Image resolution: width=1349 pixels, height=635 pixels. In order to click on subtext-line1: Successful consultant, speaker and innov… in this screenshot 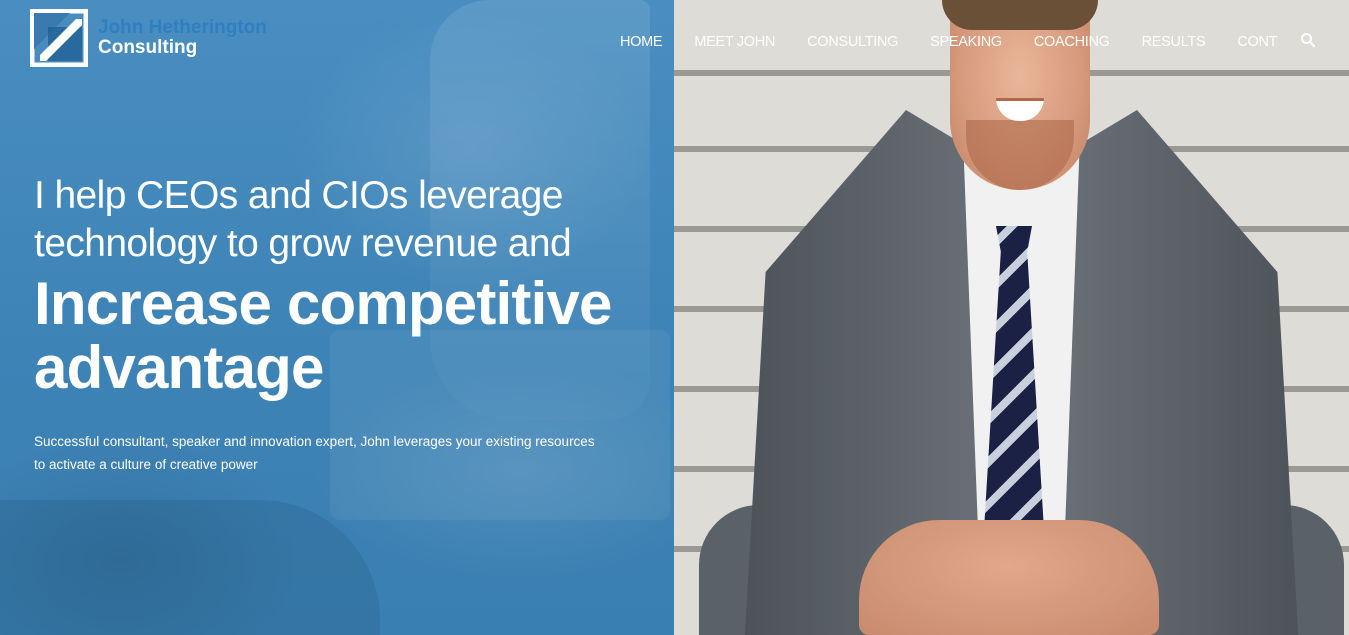, I will do `click(314, 441)`.